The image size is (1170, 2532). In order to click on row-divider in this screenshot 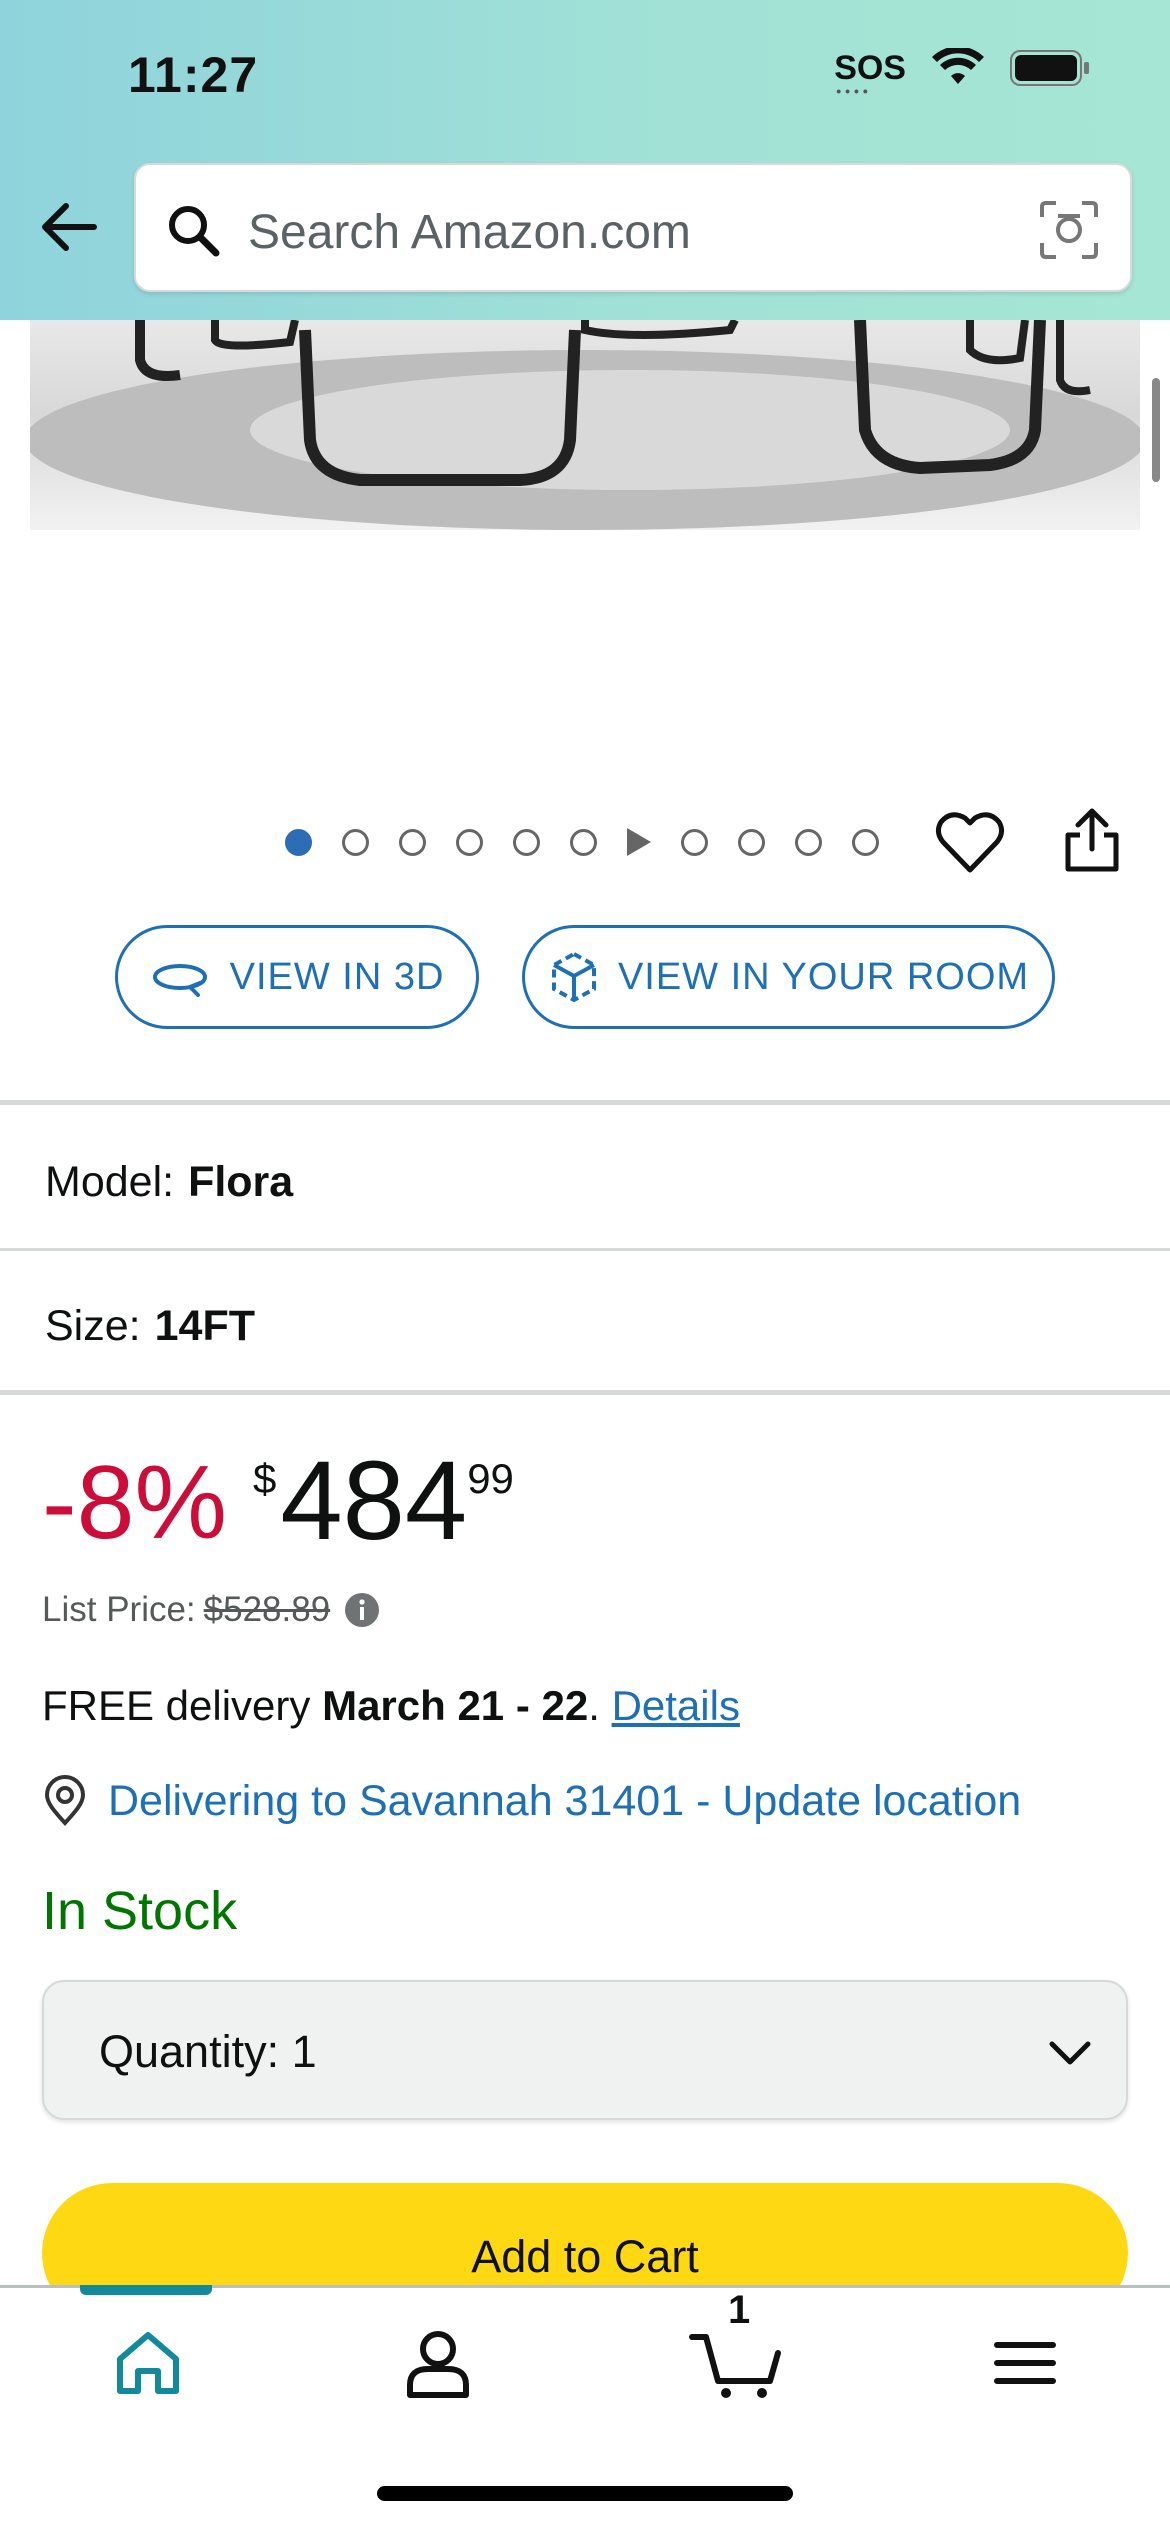, I will do `click(585, 1249)`.